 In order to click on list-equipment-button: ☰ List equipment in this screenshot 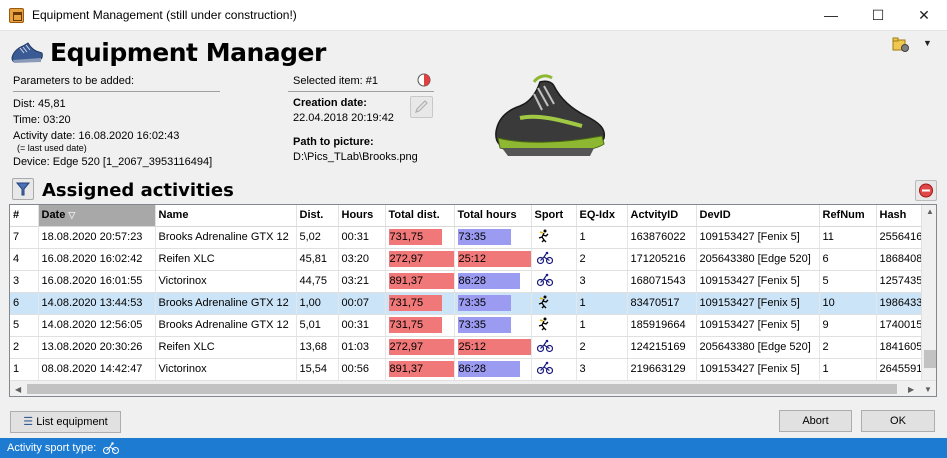, I will do `click(65, 422)`.